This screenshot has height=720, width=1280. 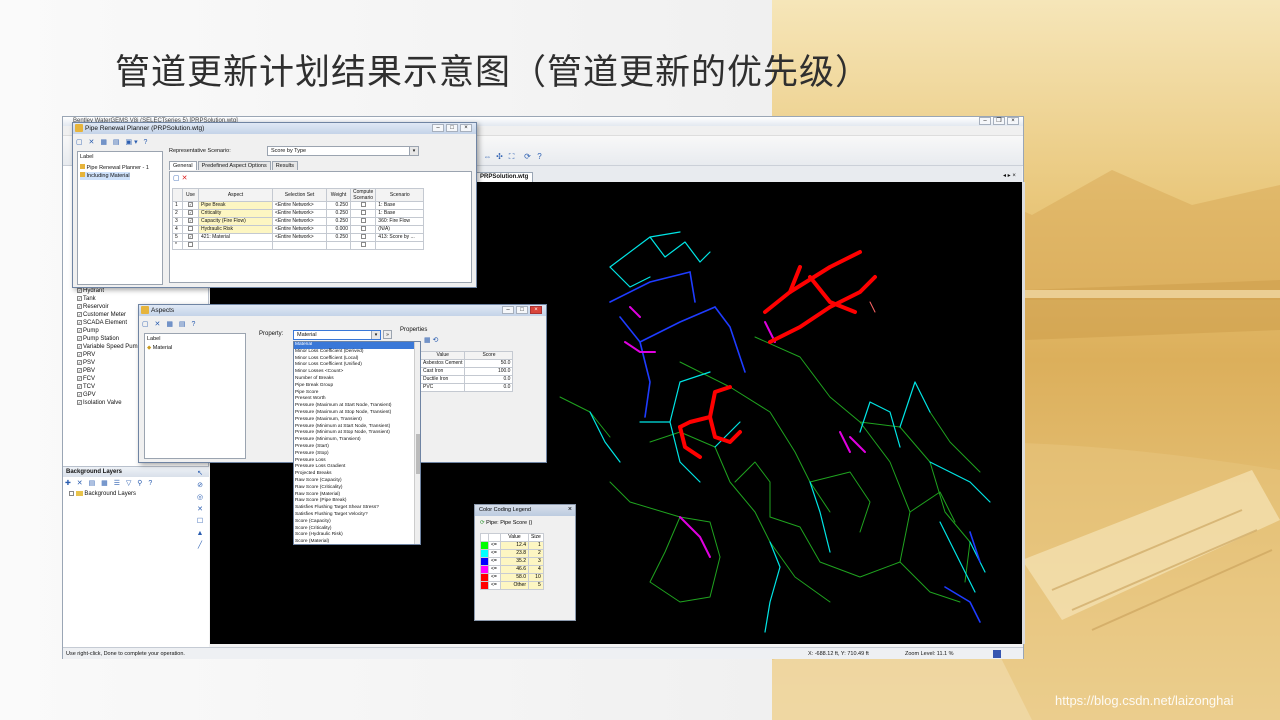 I want to click on table-cell: 3, so click(x=177, y=221).